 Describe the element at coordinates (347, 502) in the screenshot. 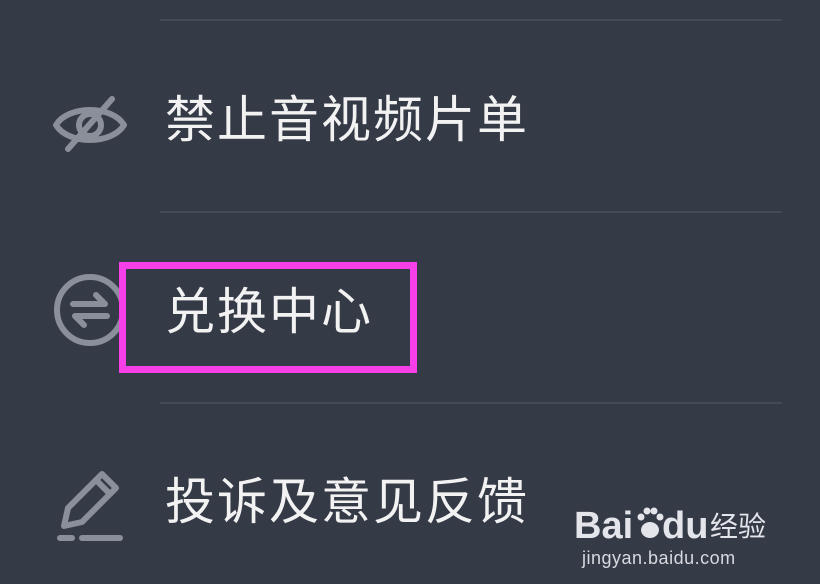

I see `menu-item-label: 投诉及意见反馈` at that location.